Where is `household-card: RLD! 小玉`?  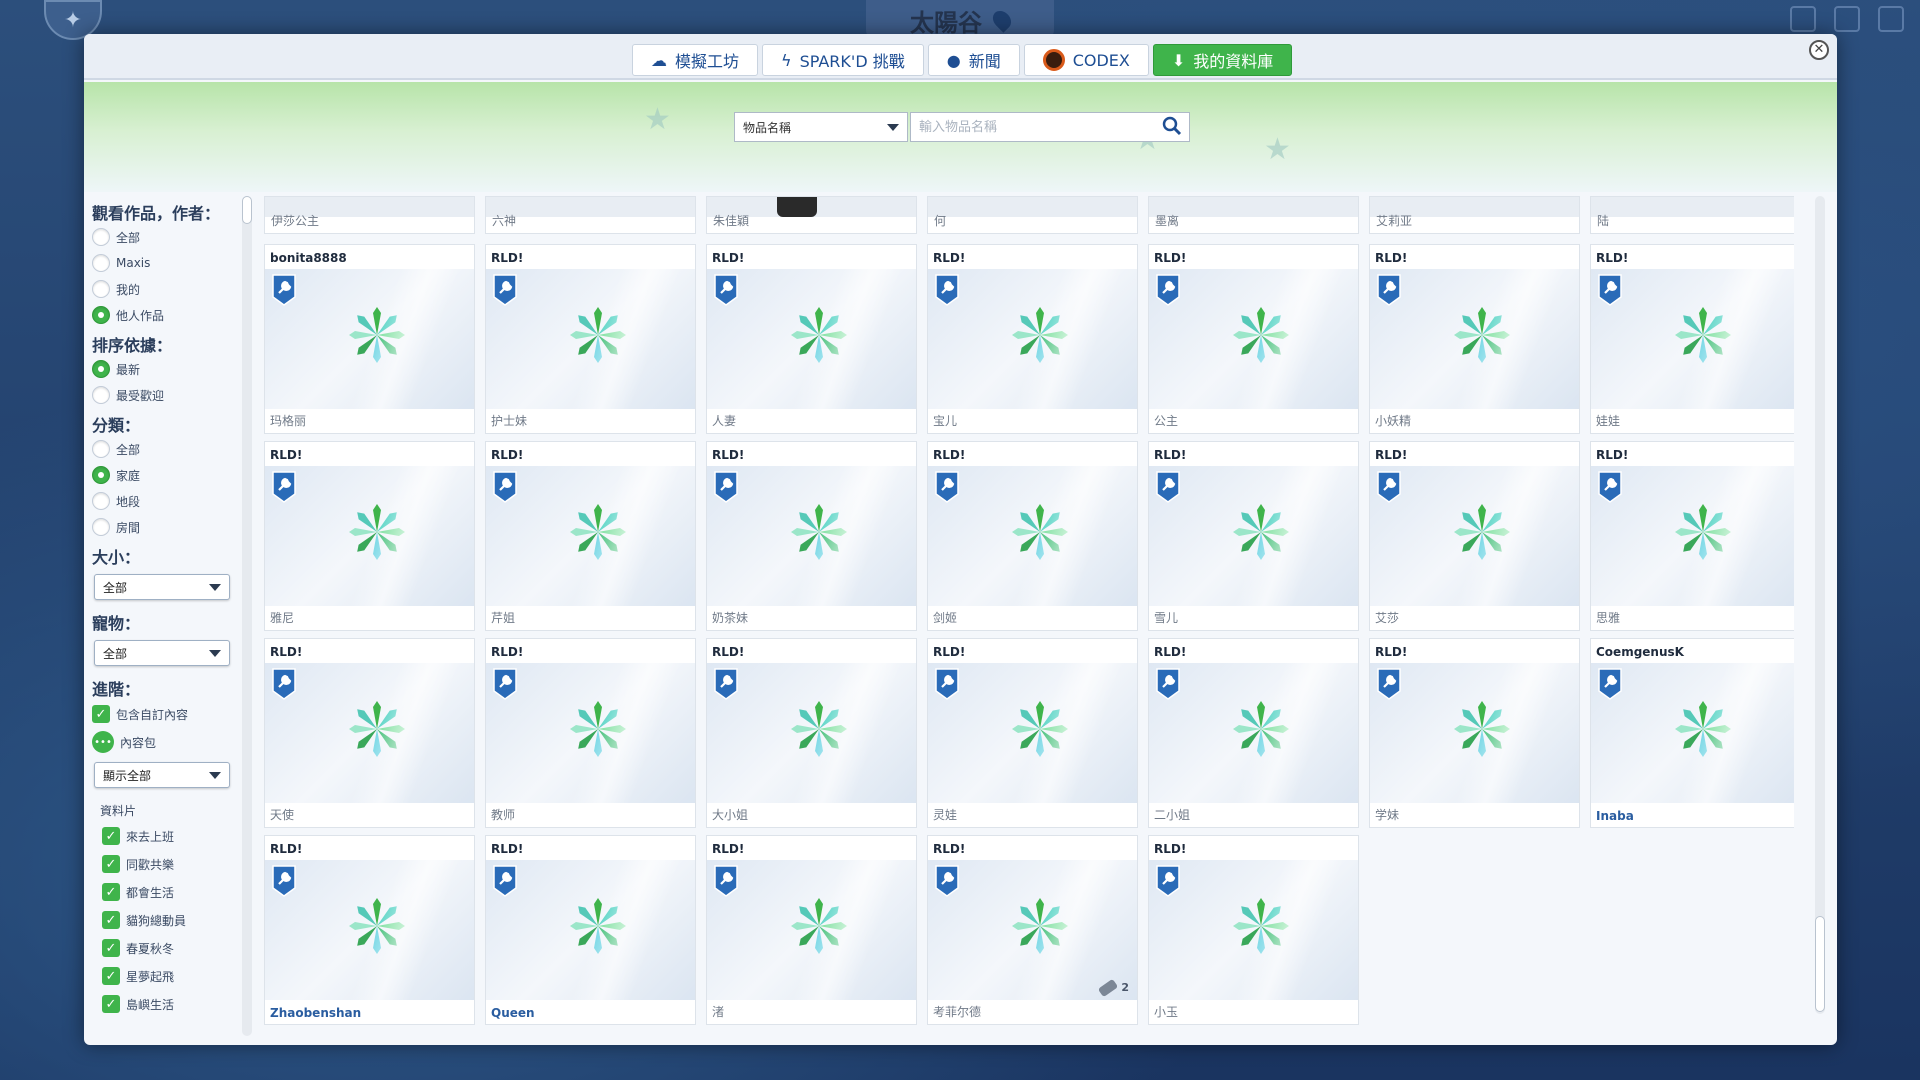
household-card: RLD! 小玉 is located at coordinates (1253, 930).